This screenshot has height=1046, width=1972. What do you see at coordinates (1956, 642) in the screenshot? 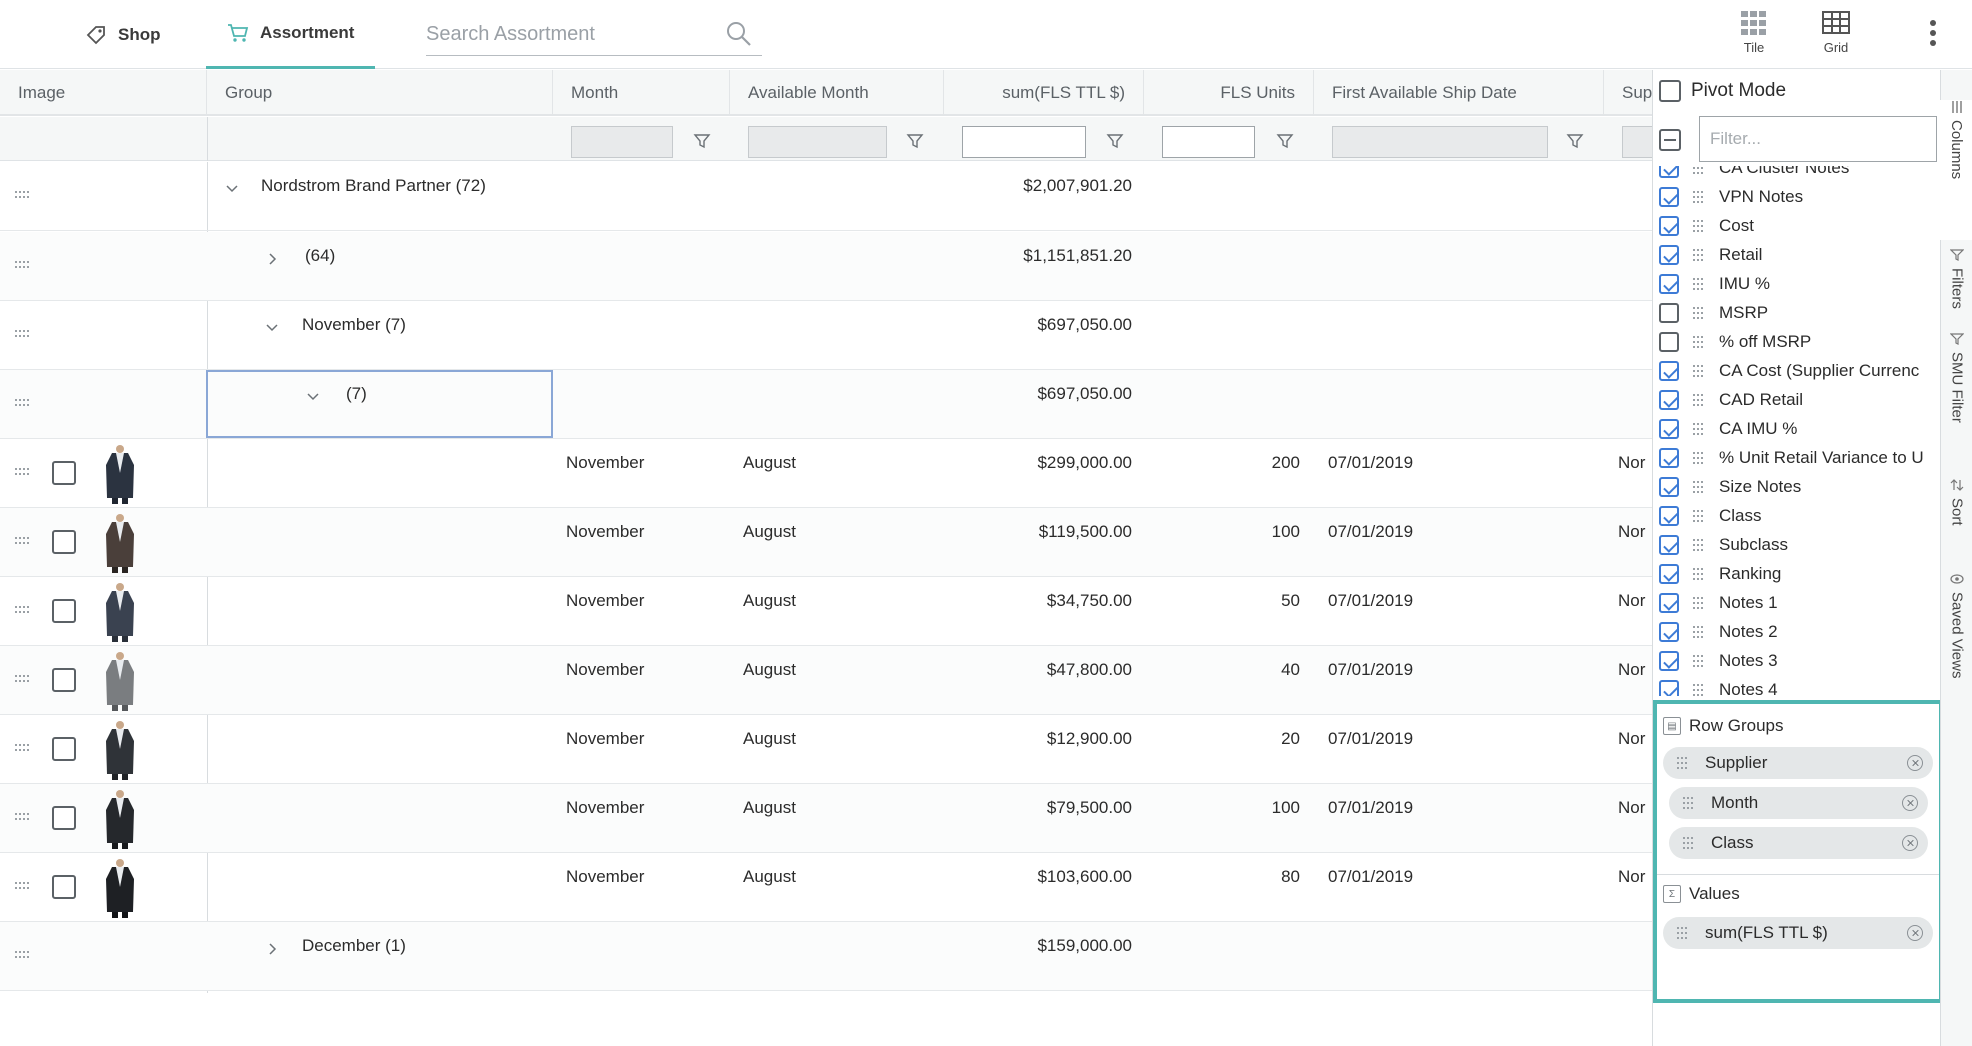
I see `tab-saved-views: Saved Views` at bounding box center [1956, 642].